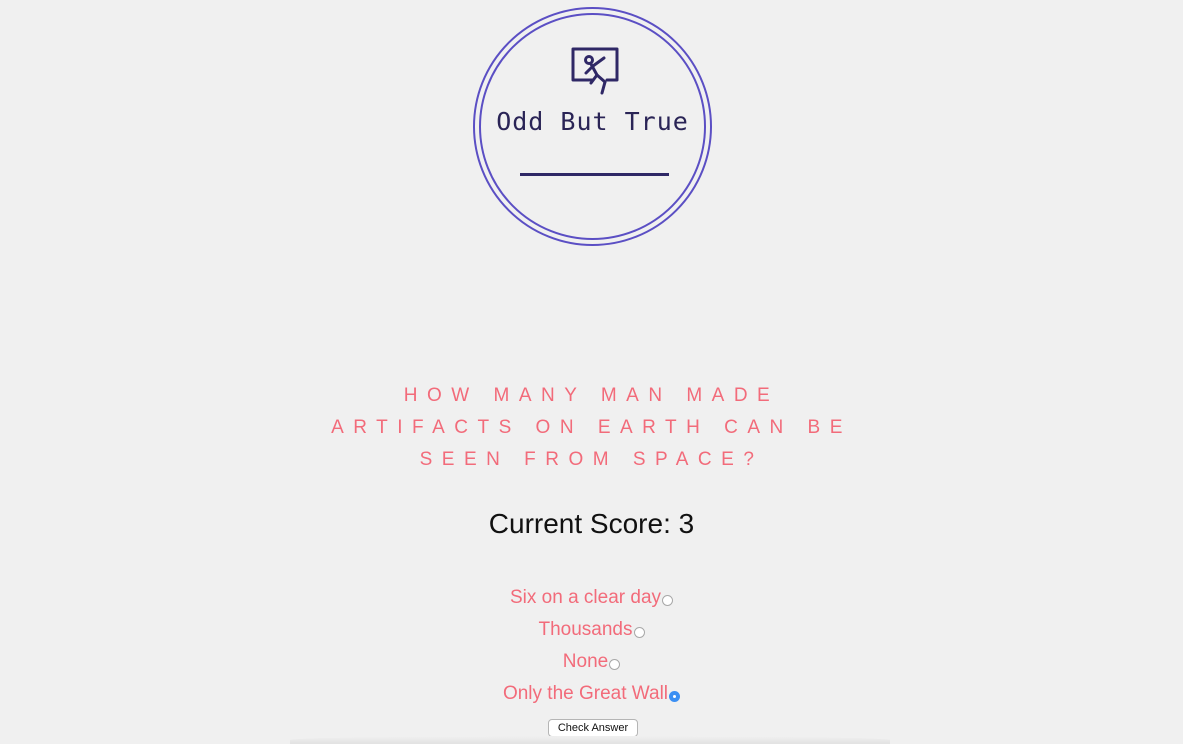  Describe the element at coordinates (593, 728) in the screenshot. I see `check-answer-button: Check Answer` at that location.